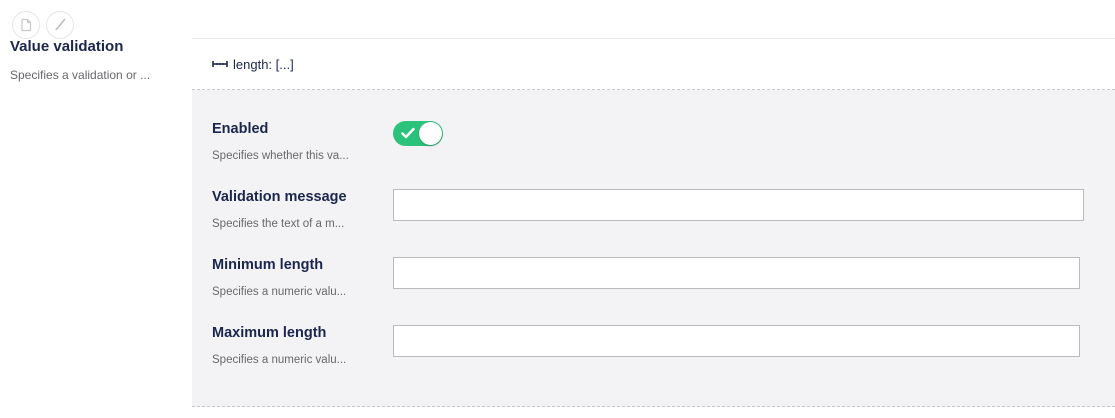 This screenshot has width=1115, height=418. Describe the element at coordinates (240, 129) in the screenshot. I see `enabled-label: Enabled` at that location.